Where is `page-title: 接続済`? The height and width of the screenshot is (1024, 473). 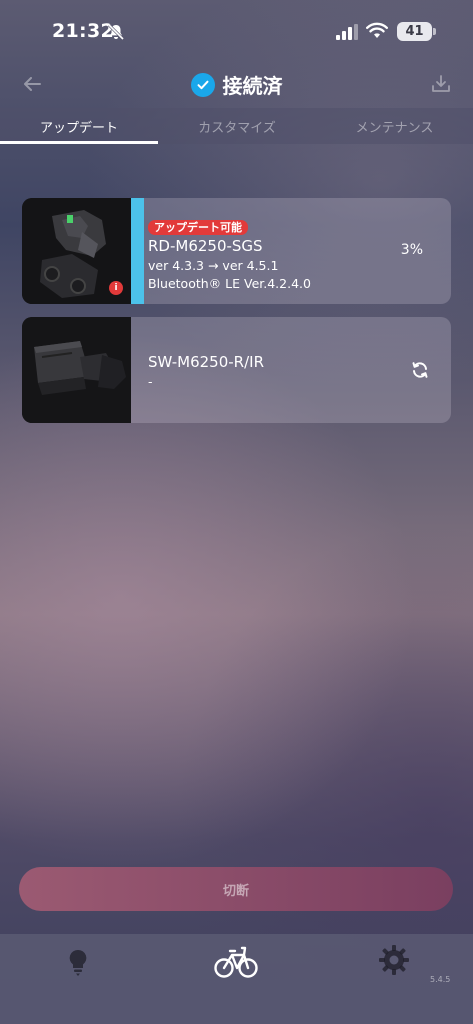 page-title: 接続済 is located at coordinates (252, 86).